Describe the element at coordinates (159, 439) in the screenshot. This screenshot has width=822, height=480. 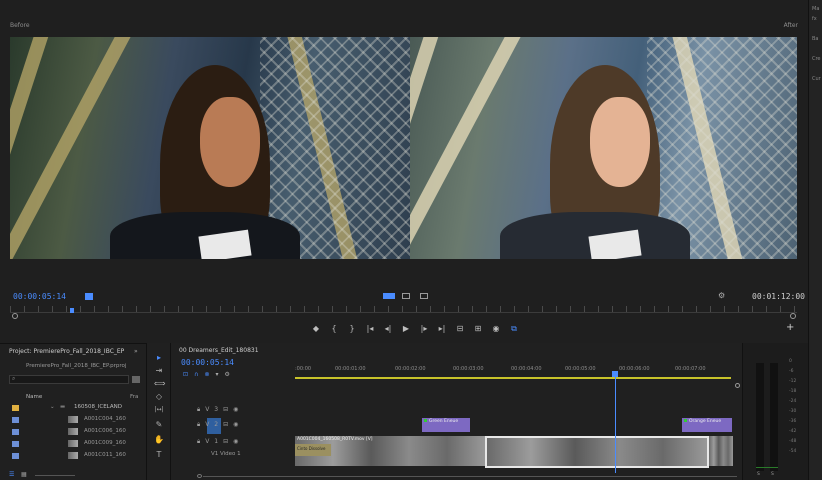
I see `hand-tool-icon: ✋` at that location.